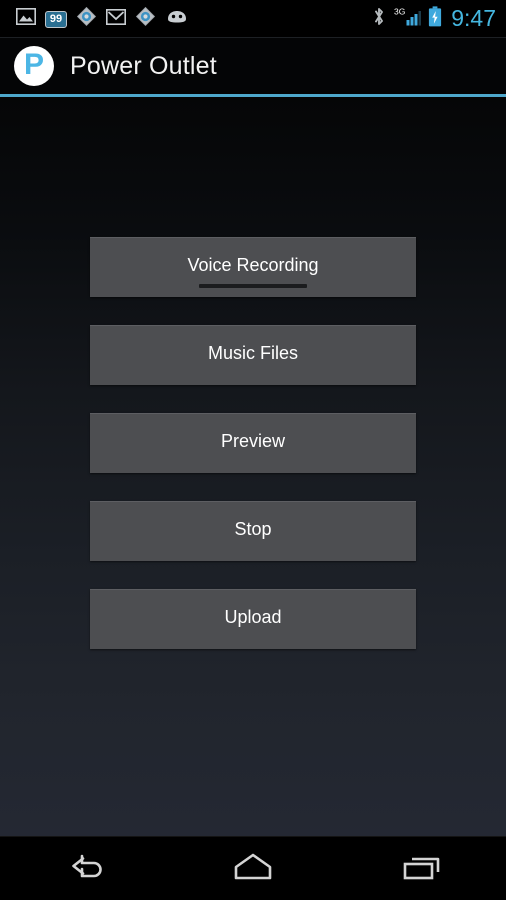 The image size is (506, 900). What do you see at coordinates (86, 19) in the screenshot?
I see `blue-diamond-icon` at bounding box center [86, 19].